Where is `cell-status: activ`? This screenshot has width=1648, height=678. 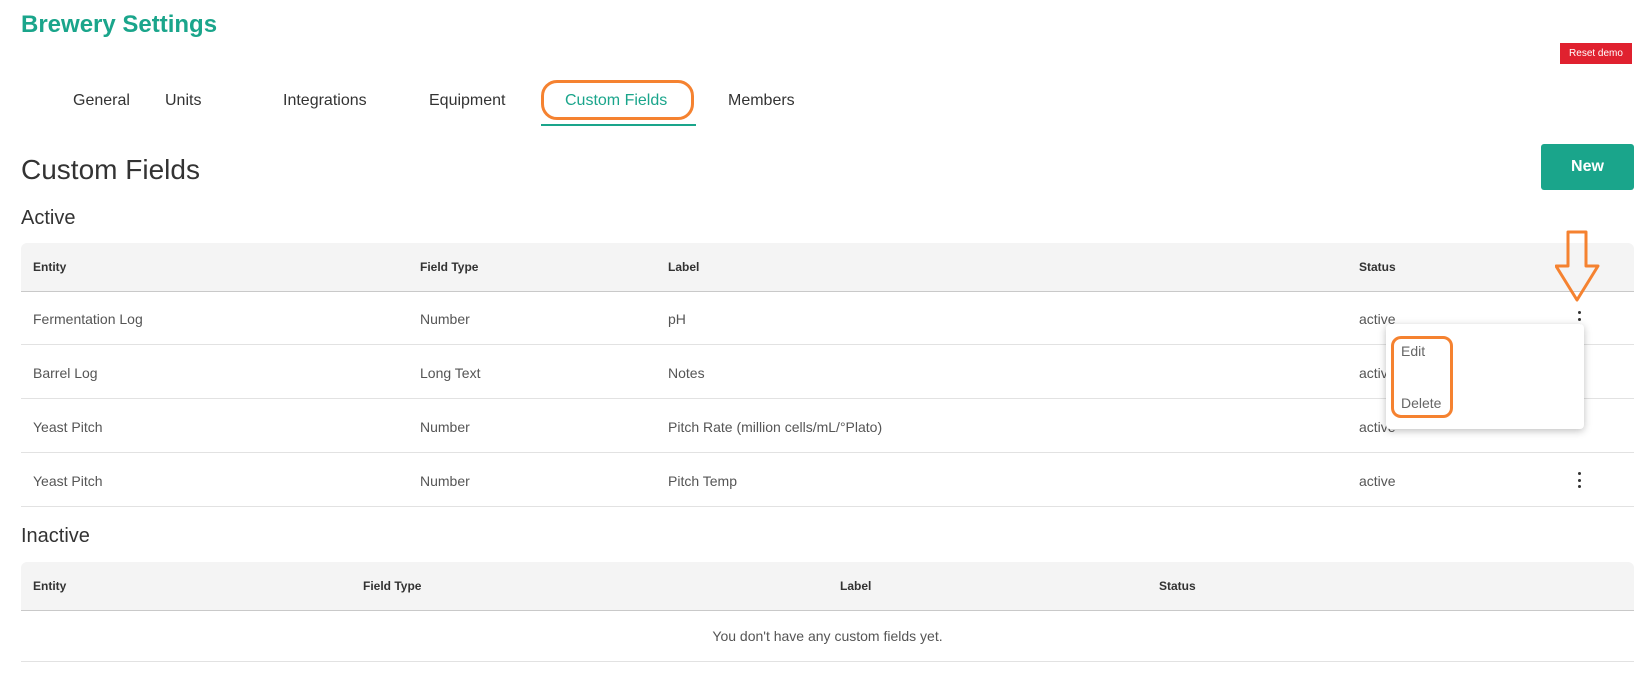
cell-status: activ is located at coordinates (1373, 373).